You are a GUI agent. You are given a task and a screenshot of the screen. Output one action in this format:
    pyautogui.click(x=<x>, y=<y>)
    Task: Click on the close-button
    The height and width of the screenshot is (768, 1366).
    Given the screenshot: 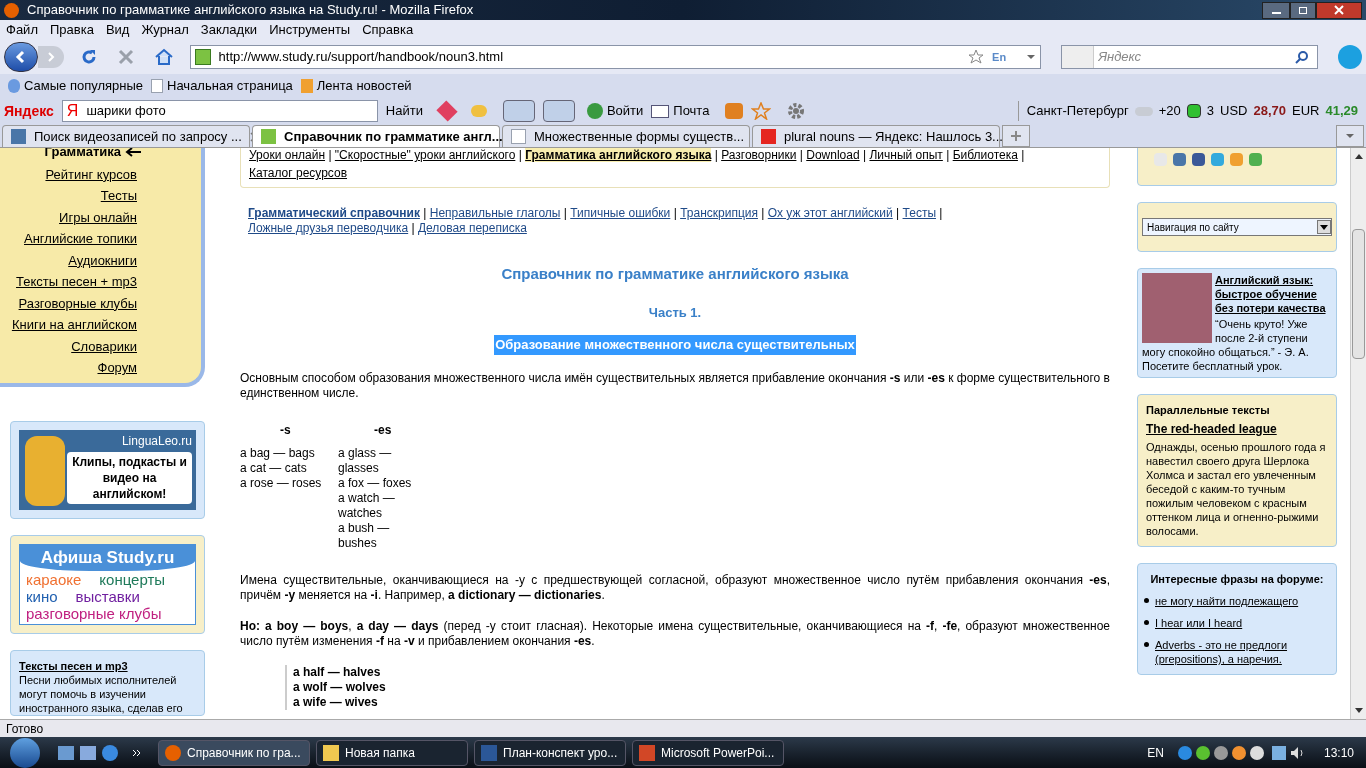 What is the action you would take?
    pyautogui.click(x=1339, y=10)
    